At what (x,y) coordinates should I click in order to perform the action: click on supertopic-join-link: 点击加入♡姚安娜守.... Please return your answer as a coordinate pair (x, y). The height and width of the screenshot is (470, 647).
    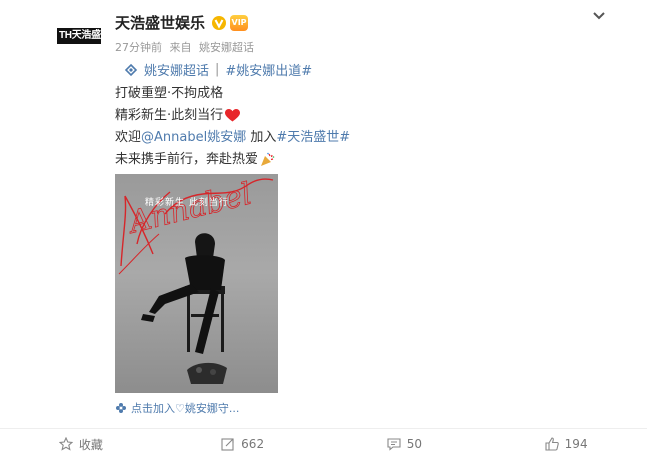
    Looking at the image, I should click on (177, 408).